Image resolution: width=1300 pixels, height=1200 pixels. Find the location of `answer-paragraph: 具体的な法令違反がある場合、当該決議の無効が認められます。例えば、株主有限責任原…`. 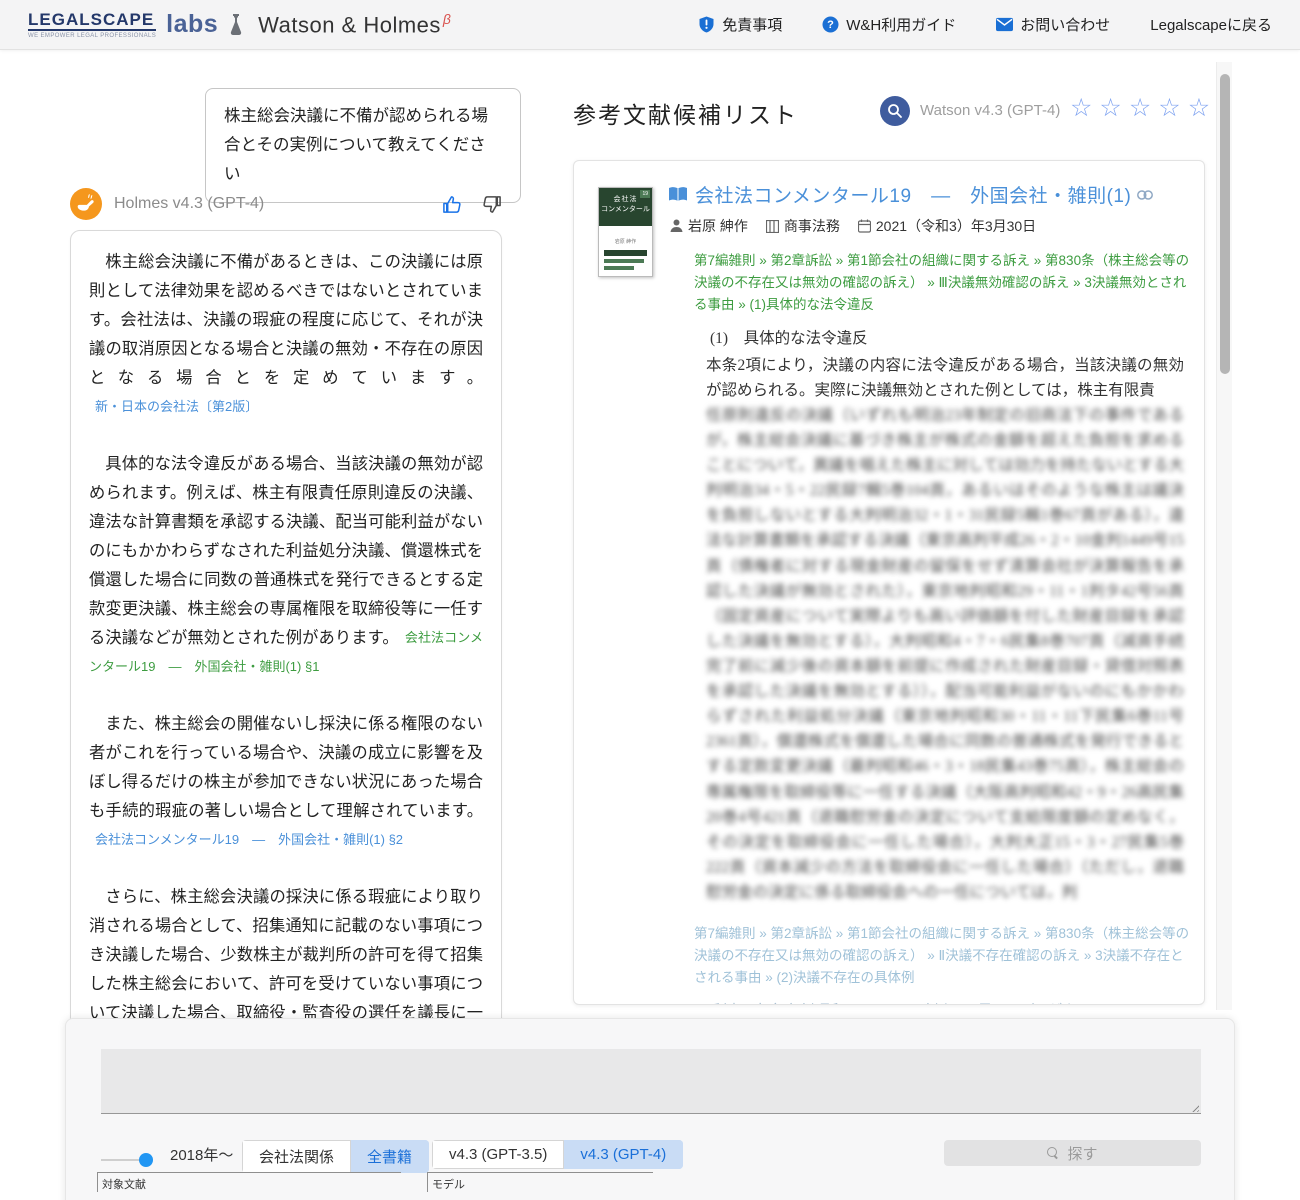

answer-paragraph: 具体的な法令違反がある場合、当該決議の無効が認められます。例えば、株主有限責任原… is located at coordinates (286, 564).